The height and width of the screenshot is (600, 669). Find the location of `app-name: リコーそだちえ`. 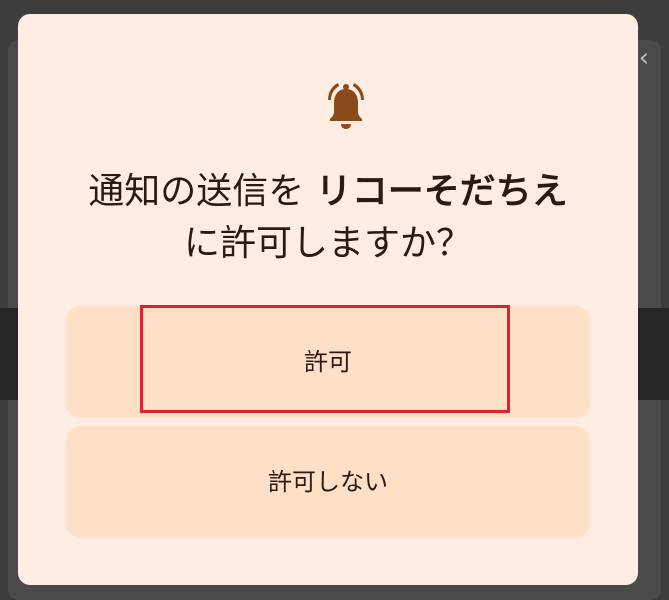

app-name: リコーそだちえ is located at coordinates (441, 191).